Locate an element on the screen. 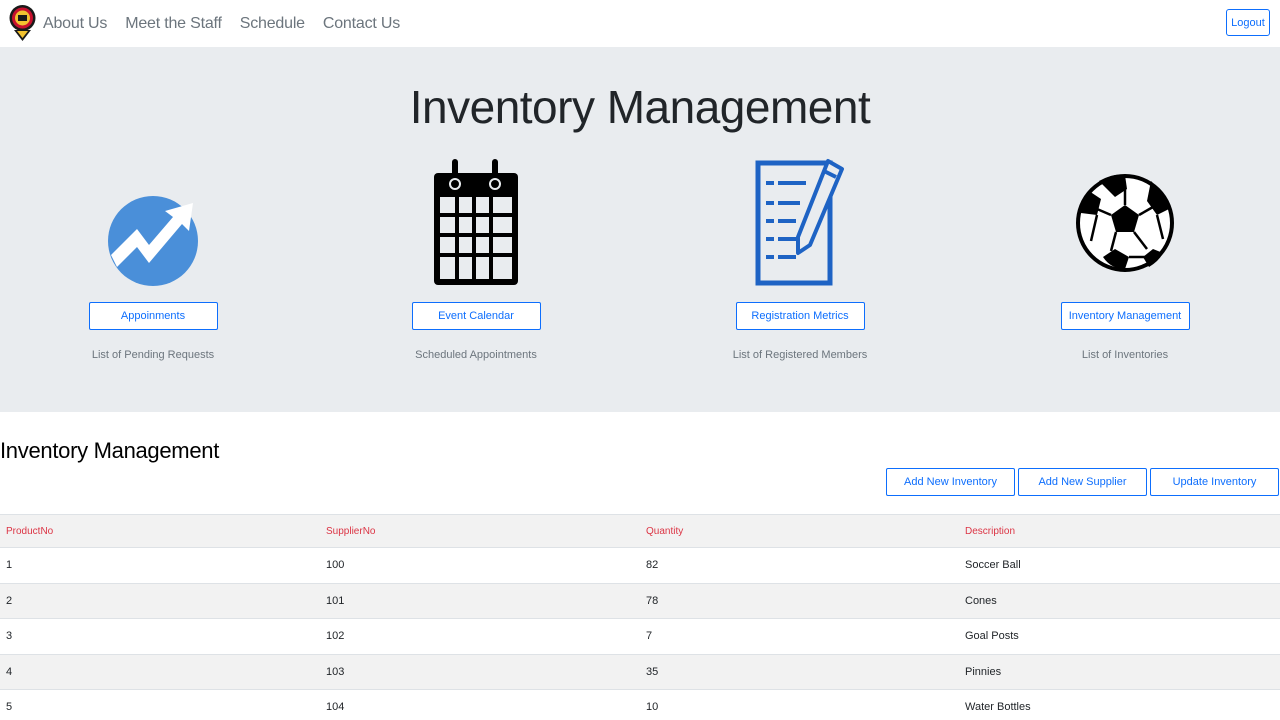  registration-metrics-description: List of Registered Members is located at coordinates (800, 355).